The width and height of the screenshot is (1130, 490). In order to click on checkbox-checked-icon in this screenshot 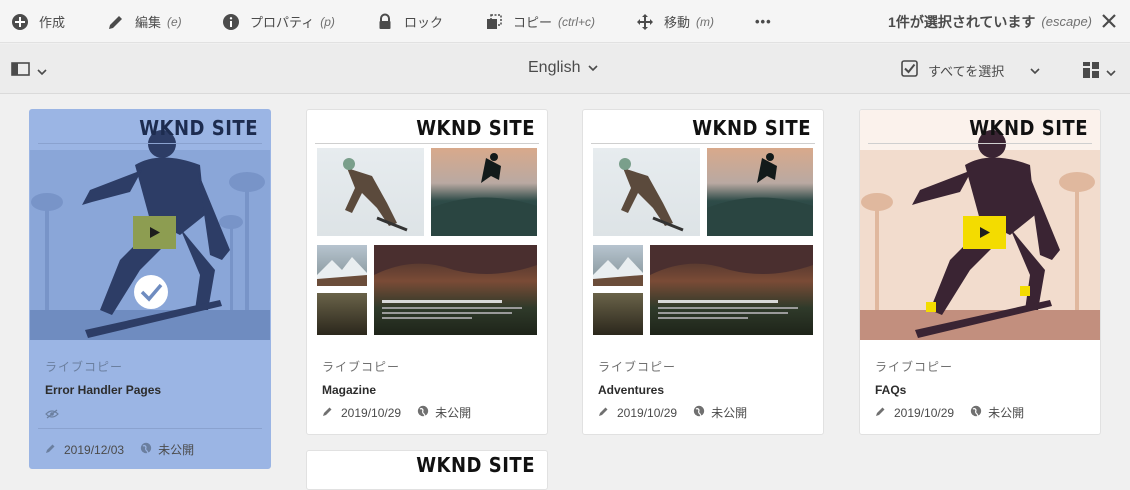, I will do `click(909, 70)`.